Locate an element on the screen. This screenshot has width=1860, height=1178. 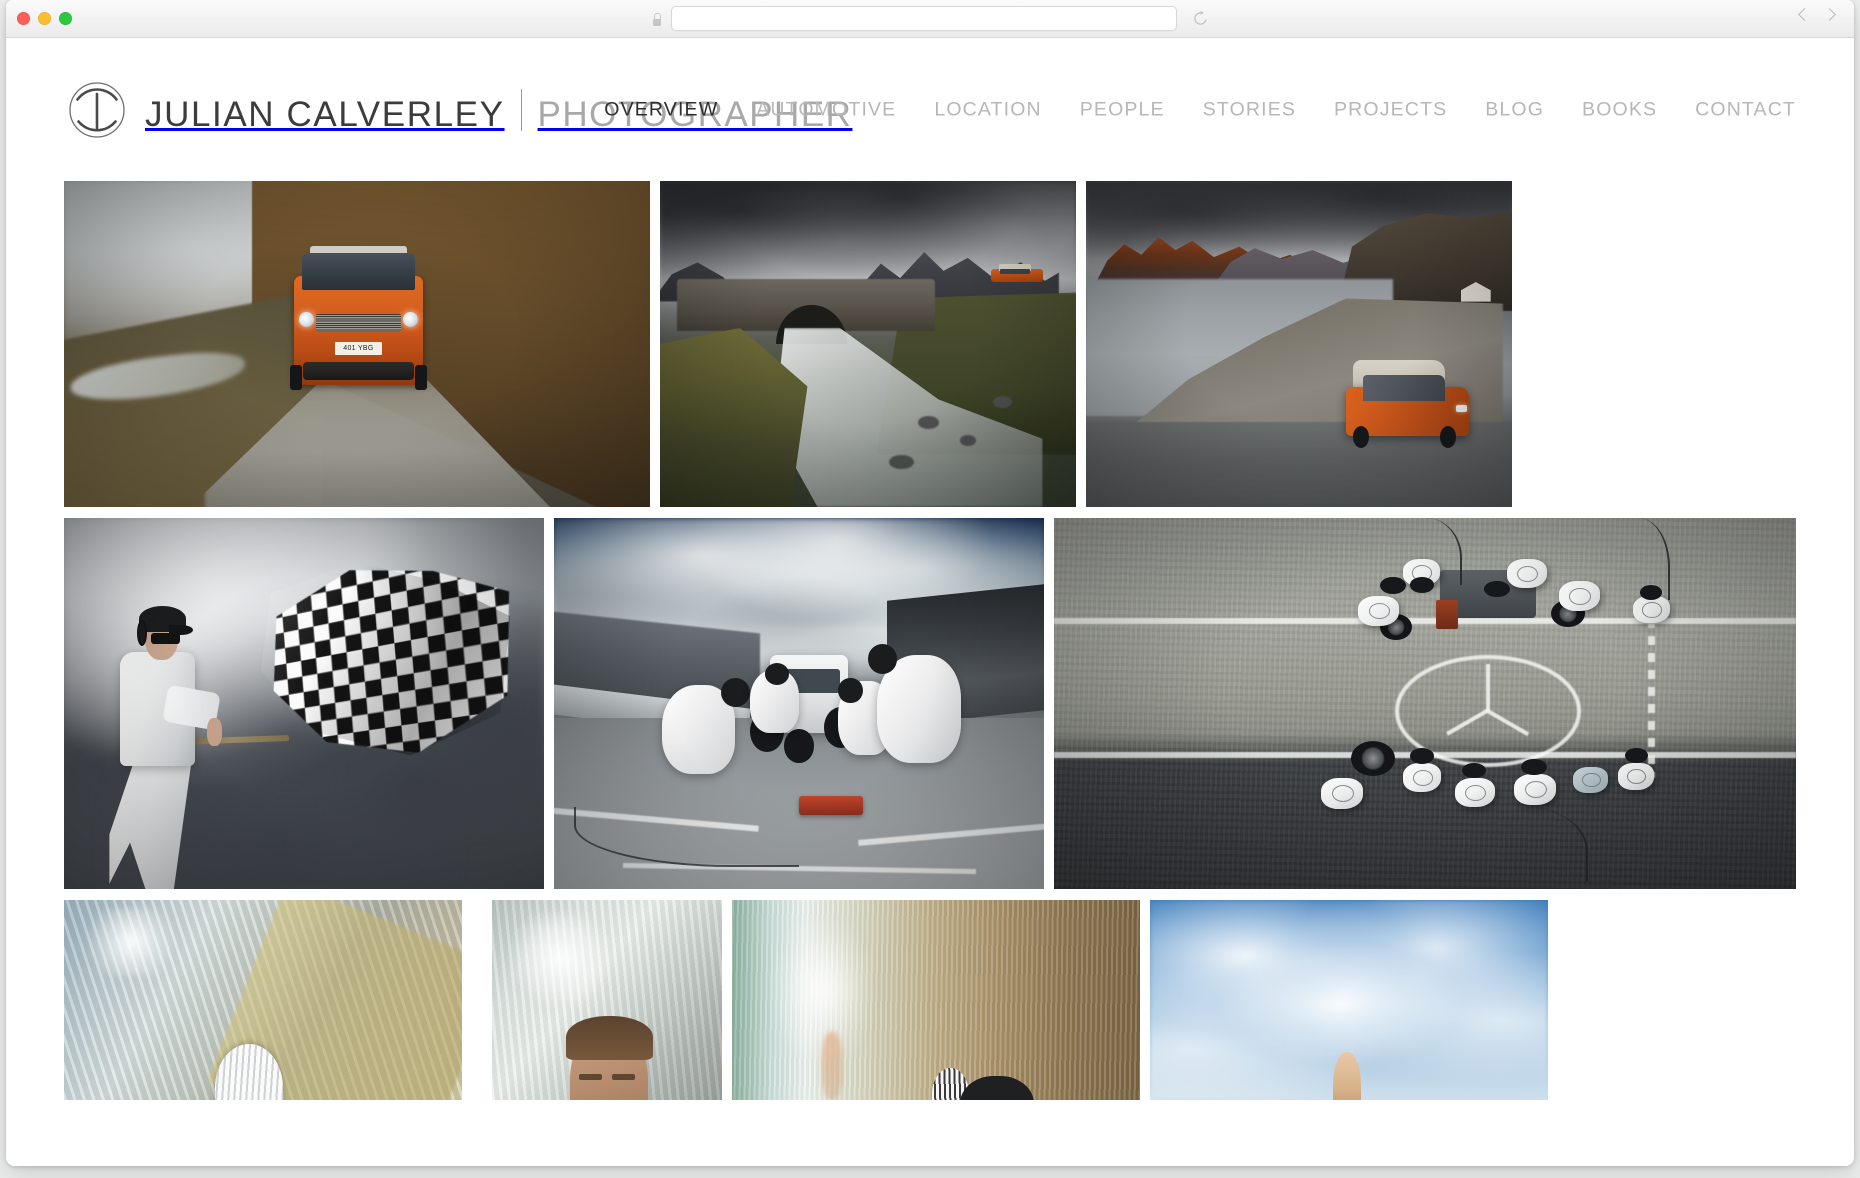
tile-discovery-track: 401 YBG is located at coordinates (357, 344).